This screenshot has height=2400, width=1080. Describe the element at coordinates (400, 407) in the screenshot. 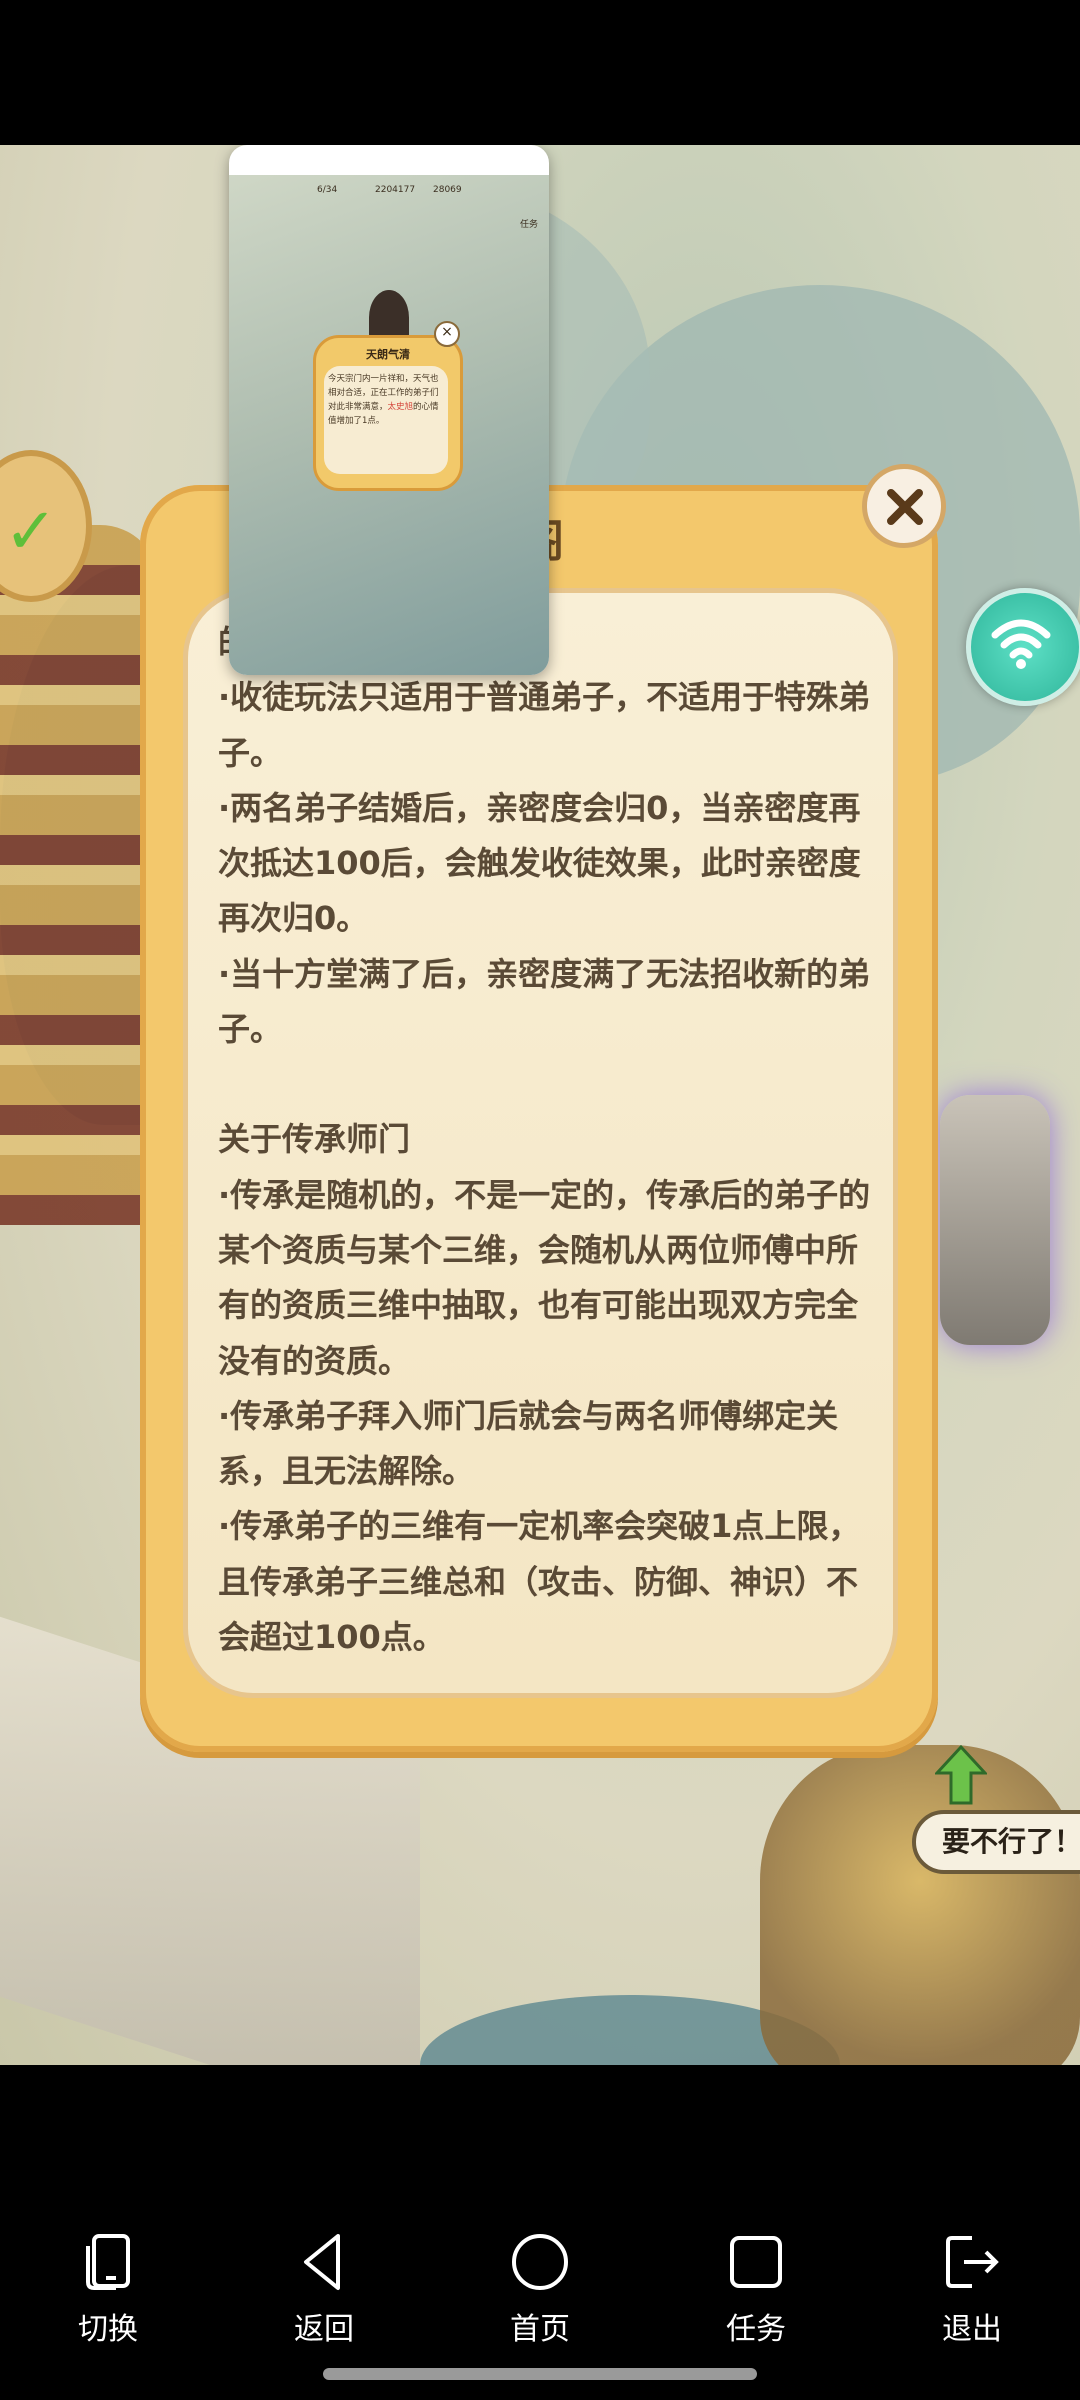

I see `popup-text-highlight: 太史旭` at that location.